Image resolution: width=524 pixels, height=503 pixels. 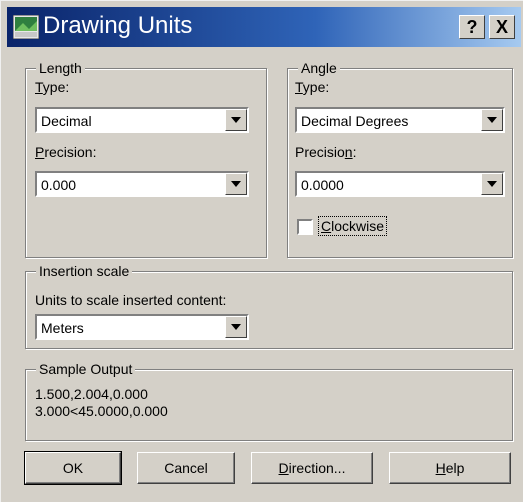 What do you see at coordinates (502, 27) in the screenshot?
I see `close-button: X` at bounding box center [502, 27].